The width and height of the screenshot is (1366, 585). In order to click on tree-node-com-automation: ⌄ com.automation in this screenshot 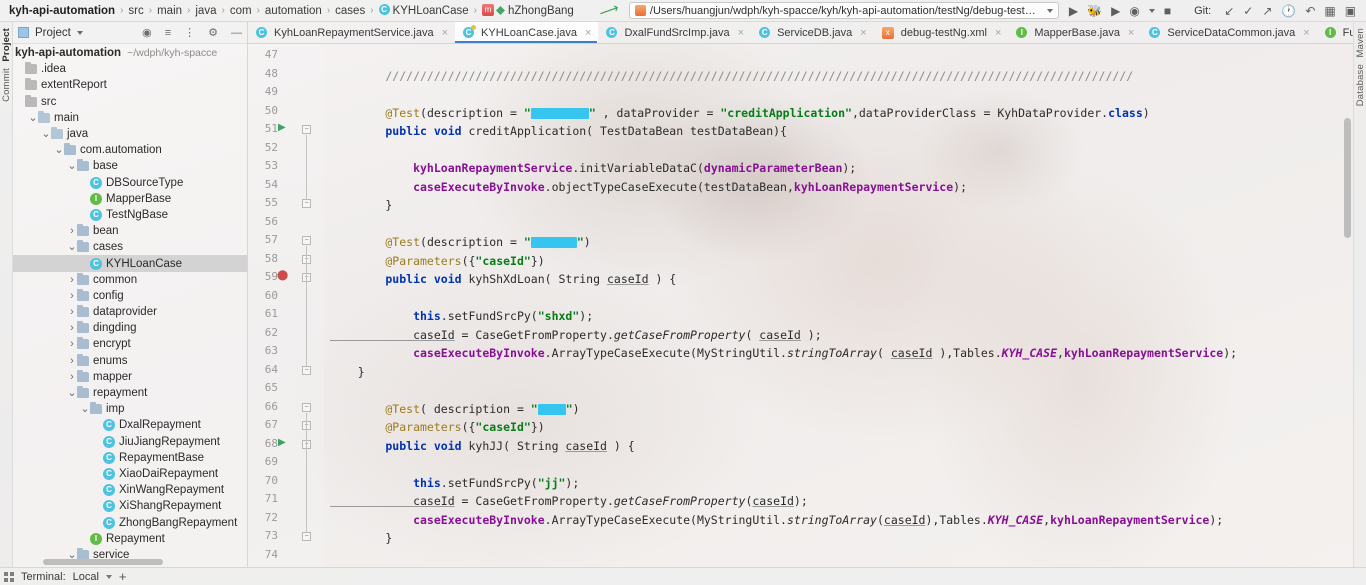, I will do `click(130, 150)`.